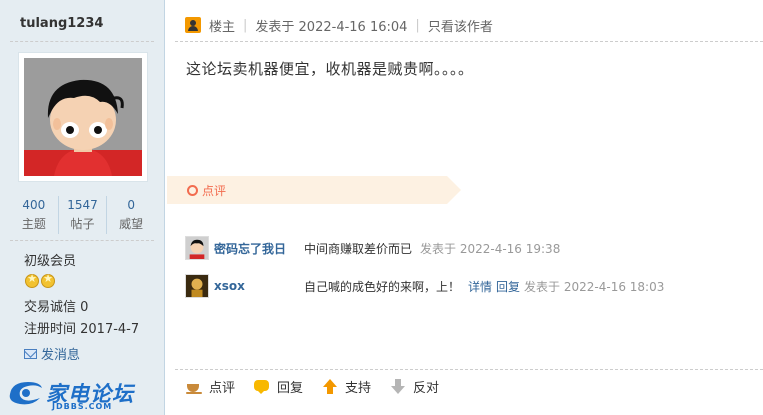 This screenshot has height=415, width=763. What do you see at coordinates (210, 386) in the screenshot?
I see `comment-button: 点评` at bounding box center [210, 386].